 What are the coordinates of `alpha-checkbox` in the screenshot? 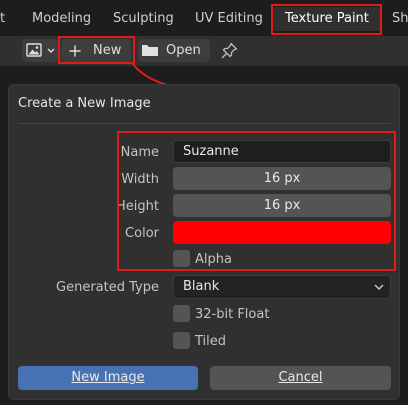 It's located at (181, 258).